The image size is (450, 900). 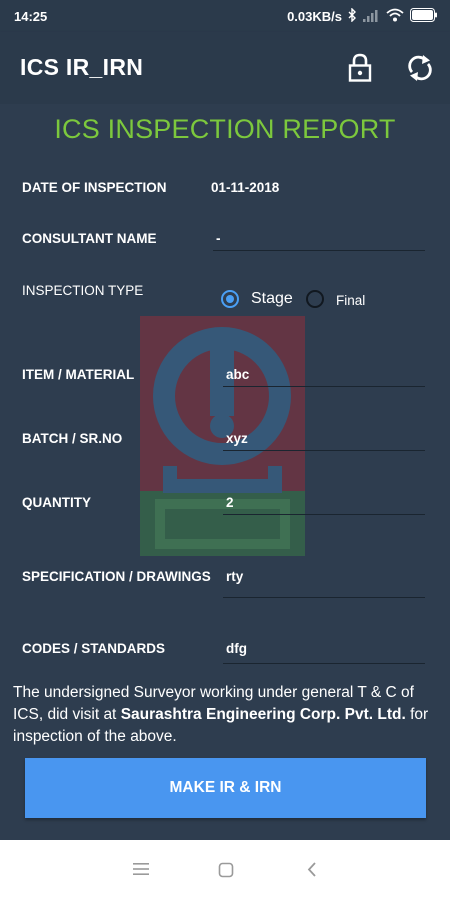 What do you see at coordinates (237, 438) in the screenshot?
I see `batch-field: xyz` at bounding box center [237, 438].